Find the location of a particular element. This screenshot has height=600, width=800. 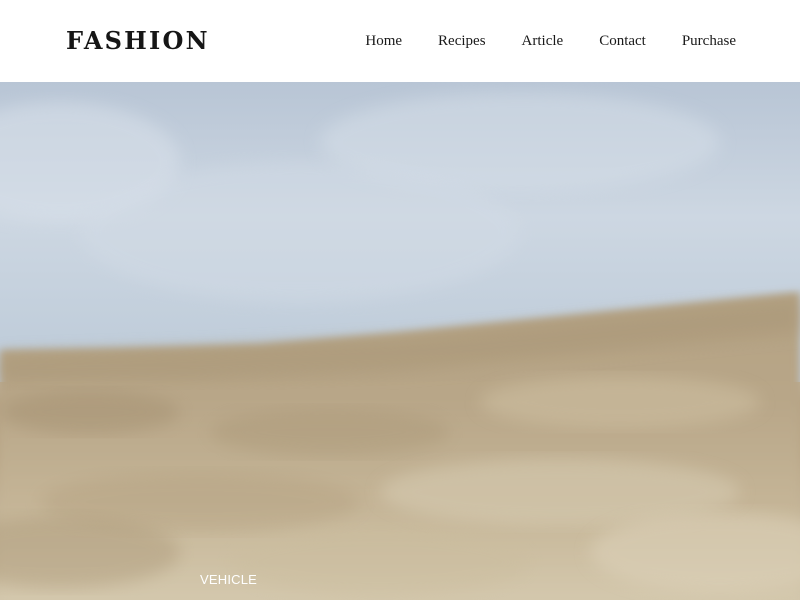

nav-item-article: Article is located at coordinates (543, 41).